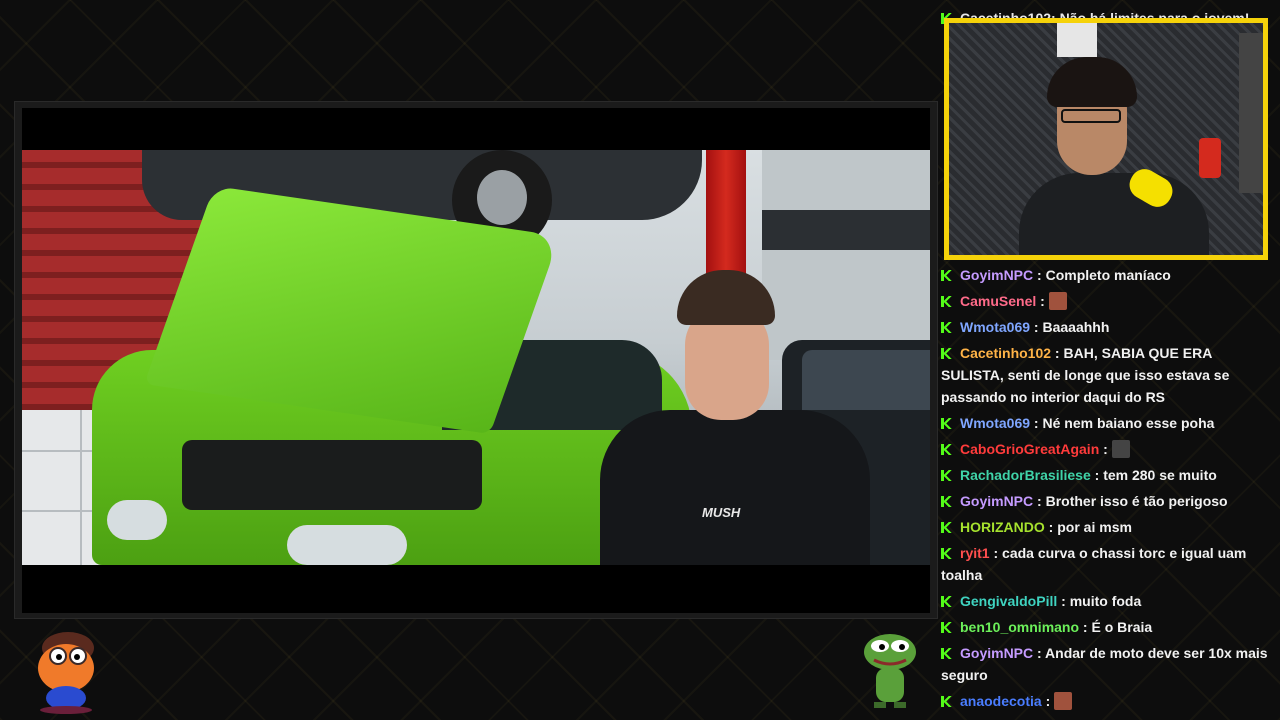 This screenshot has height=720, width=1280. I want to click on chat-message: GoyimNPC : Completo maníaco, so click(1105, 275).